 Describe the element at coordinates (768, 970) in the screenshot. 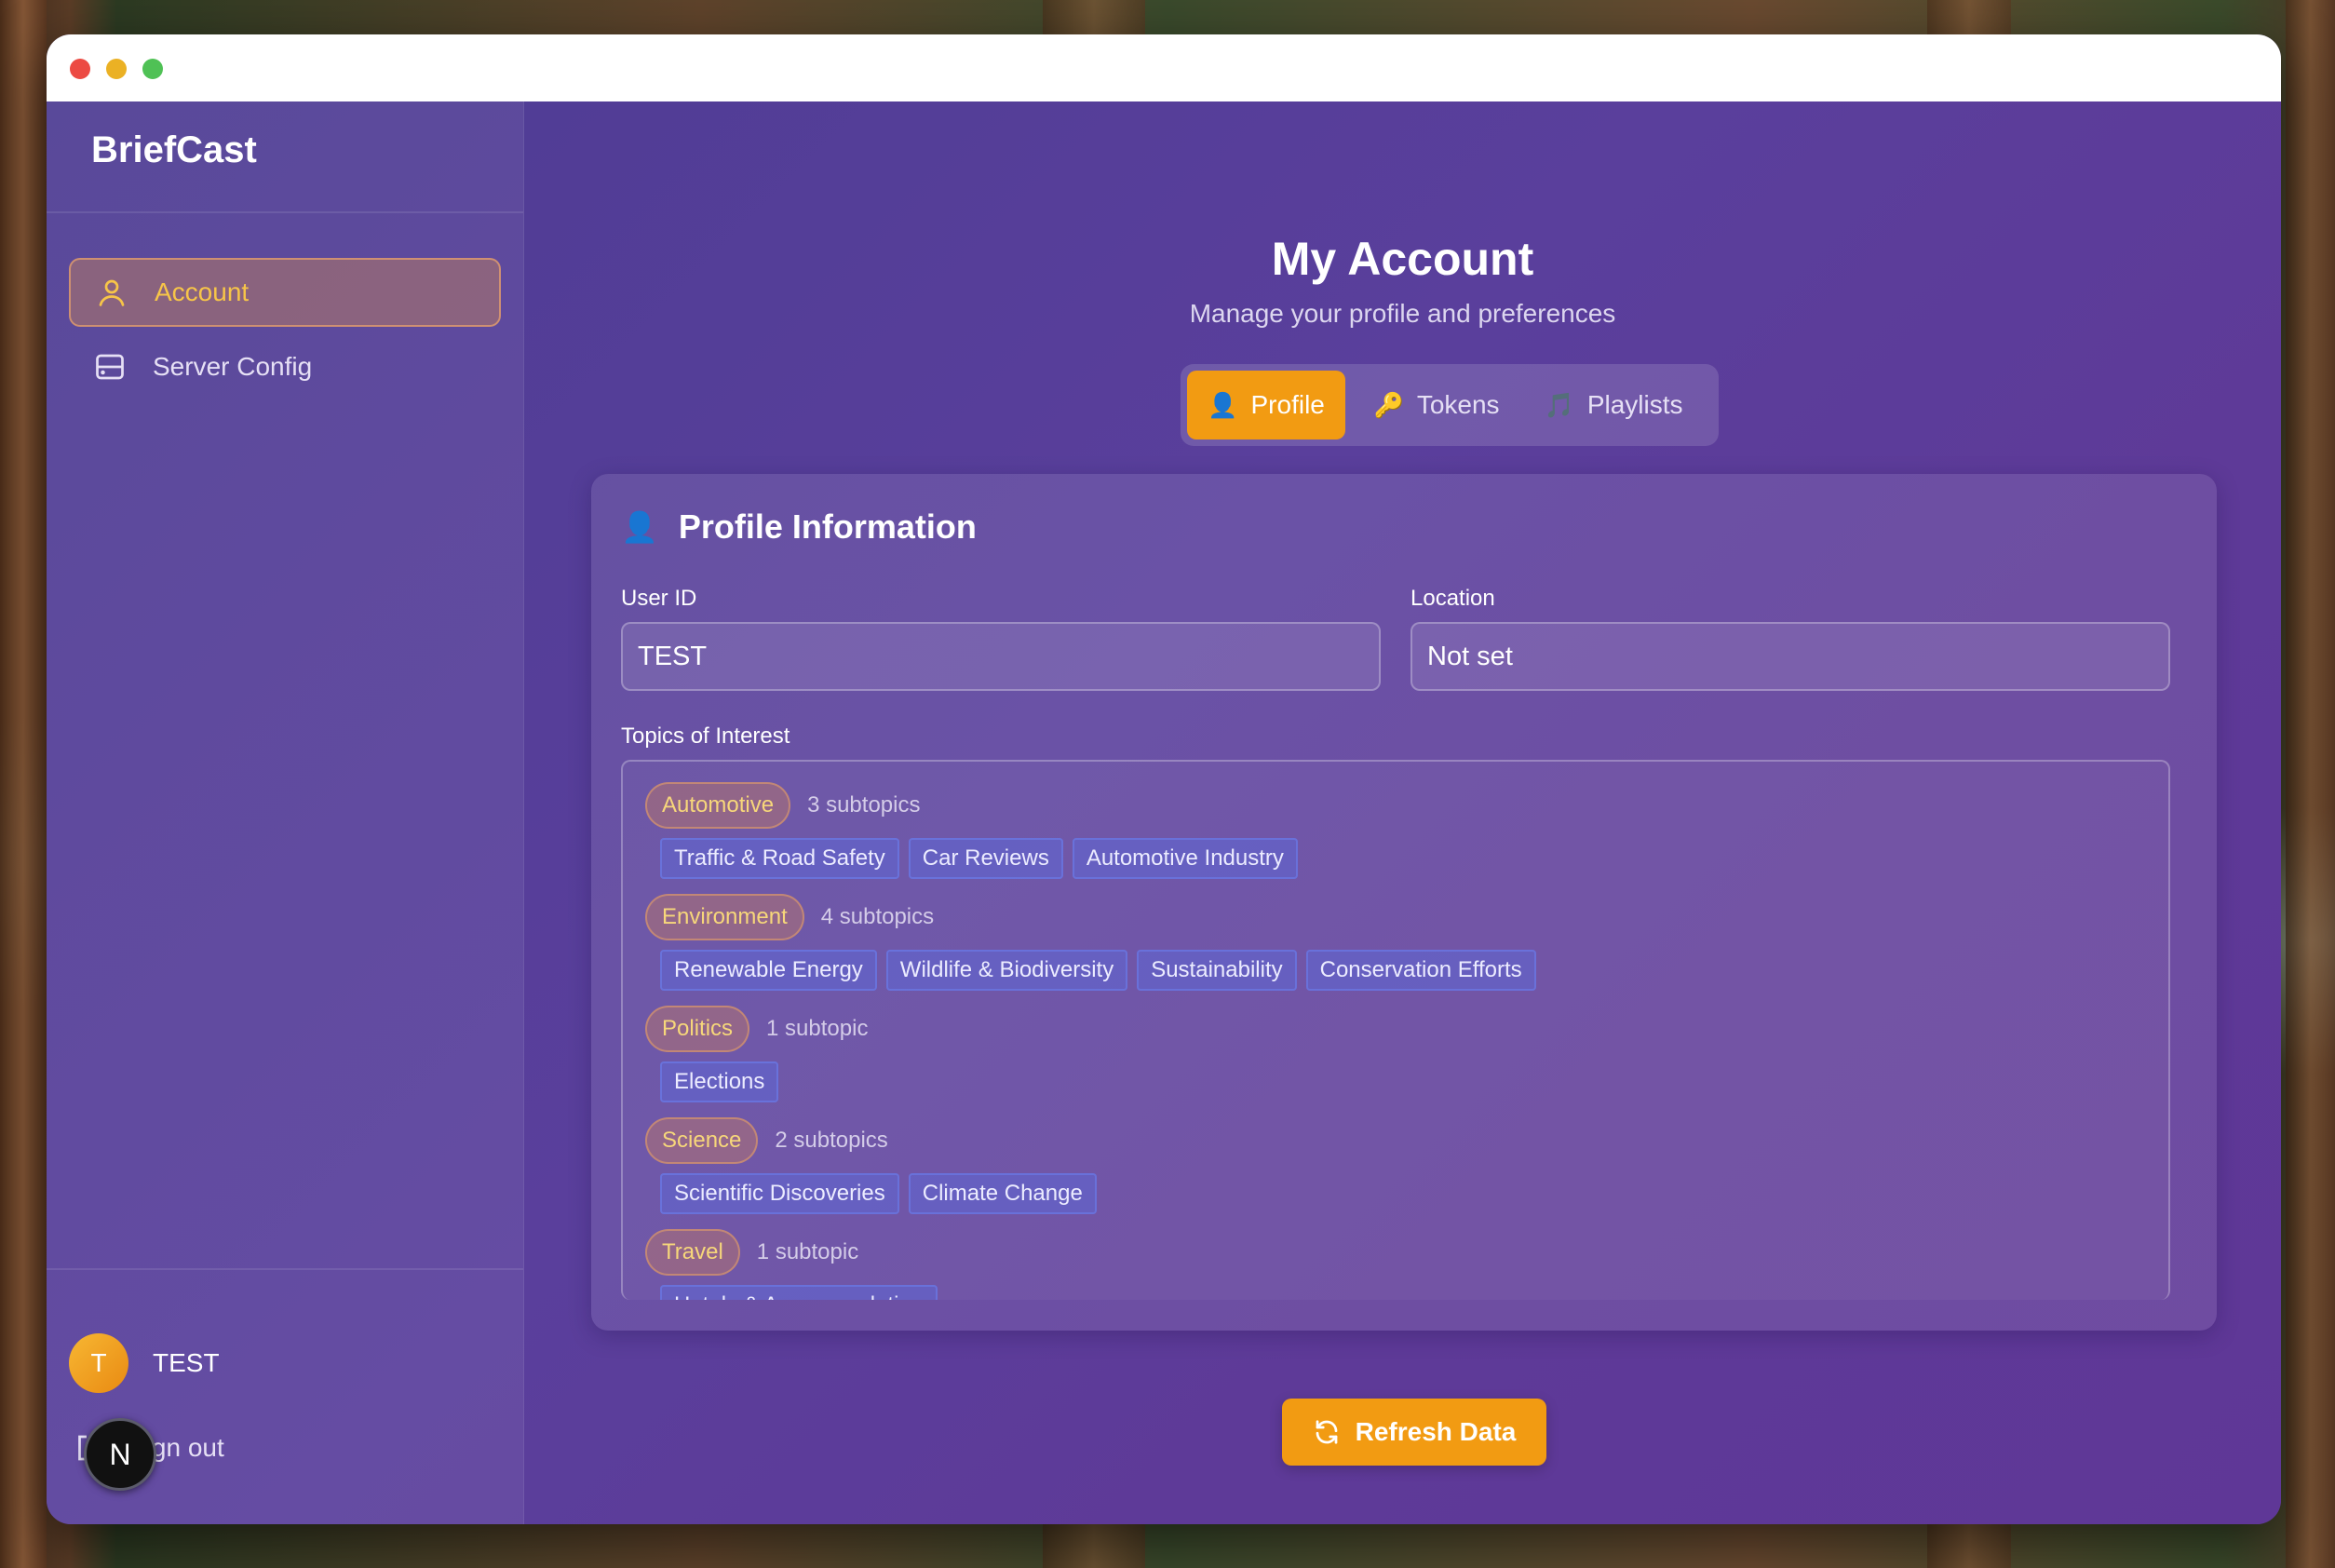

I see `subtopic-chip: Renewable Energy` at that location.